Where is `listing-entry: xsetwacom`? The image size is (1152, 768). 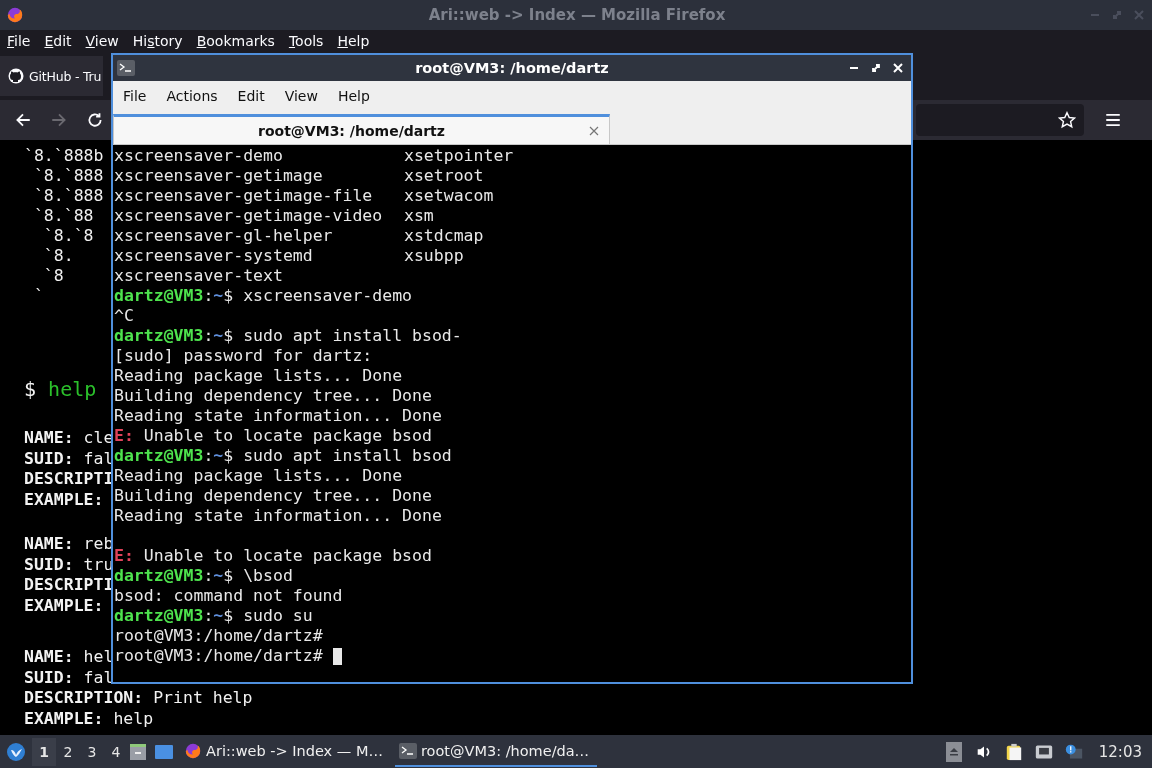 listing-entry: xsetwacom is located at coordinates (449, 196).